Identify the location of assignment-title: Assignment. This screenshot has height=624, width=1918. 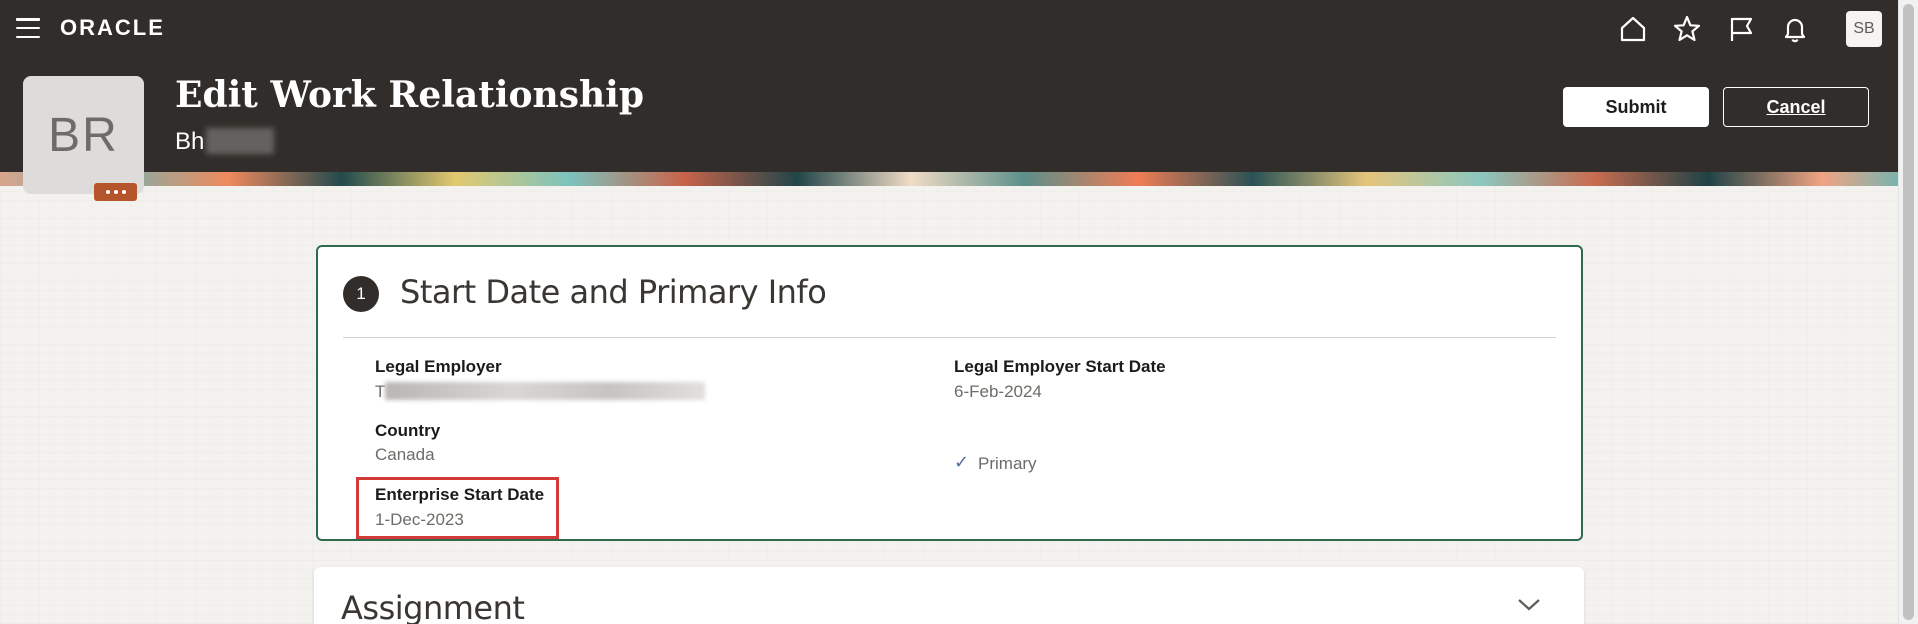
(433, 606).